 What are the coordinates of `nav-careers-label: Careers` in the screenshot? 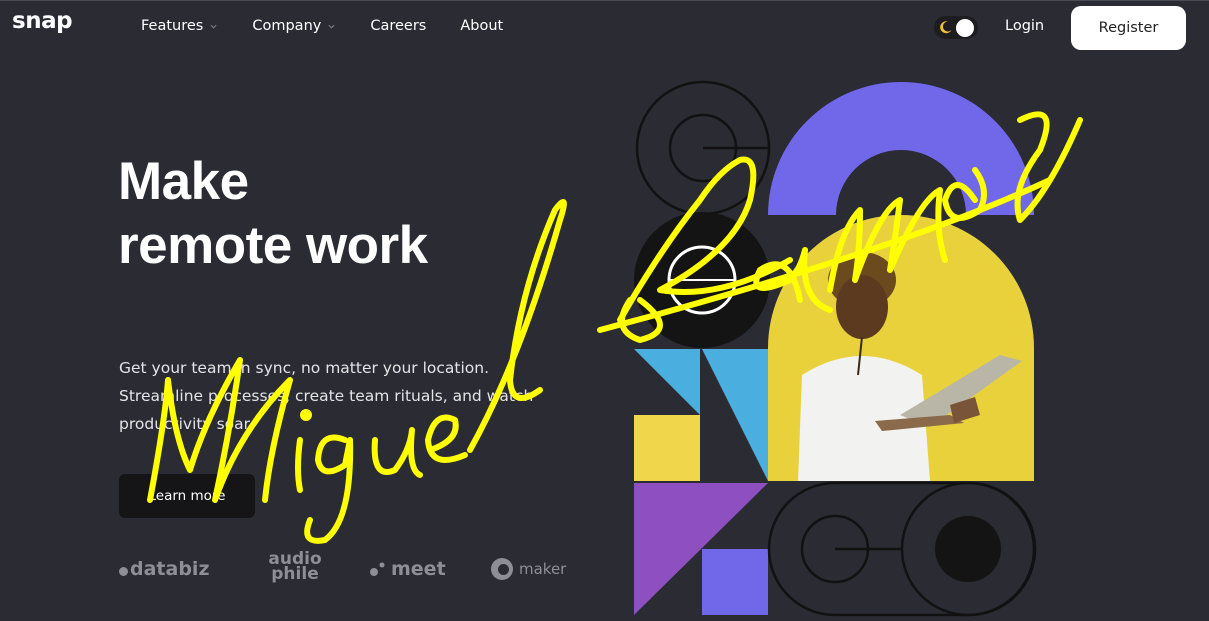 It's located at (398, 26).